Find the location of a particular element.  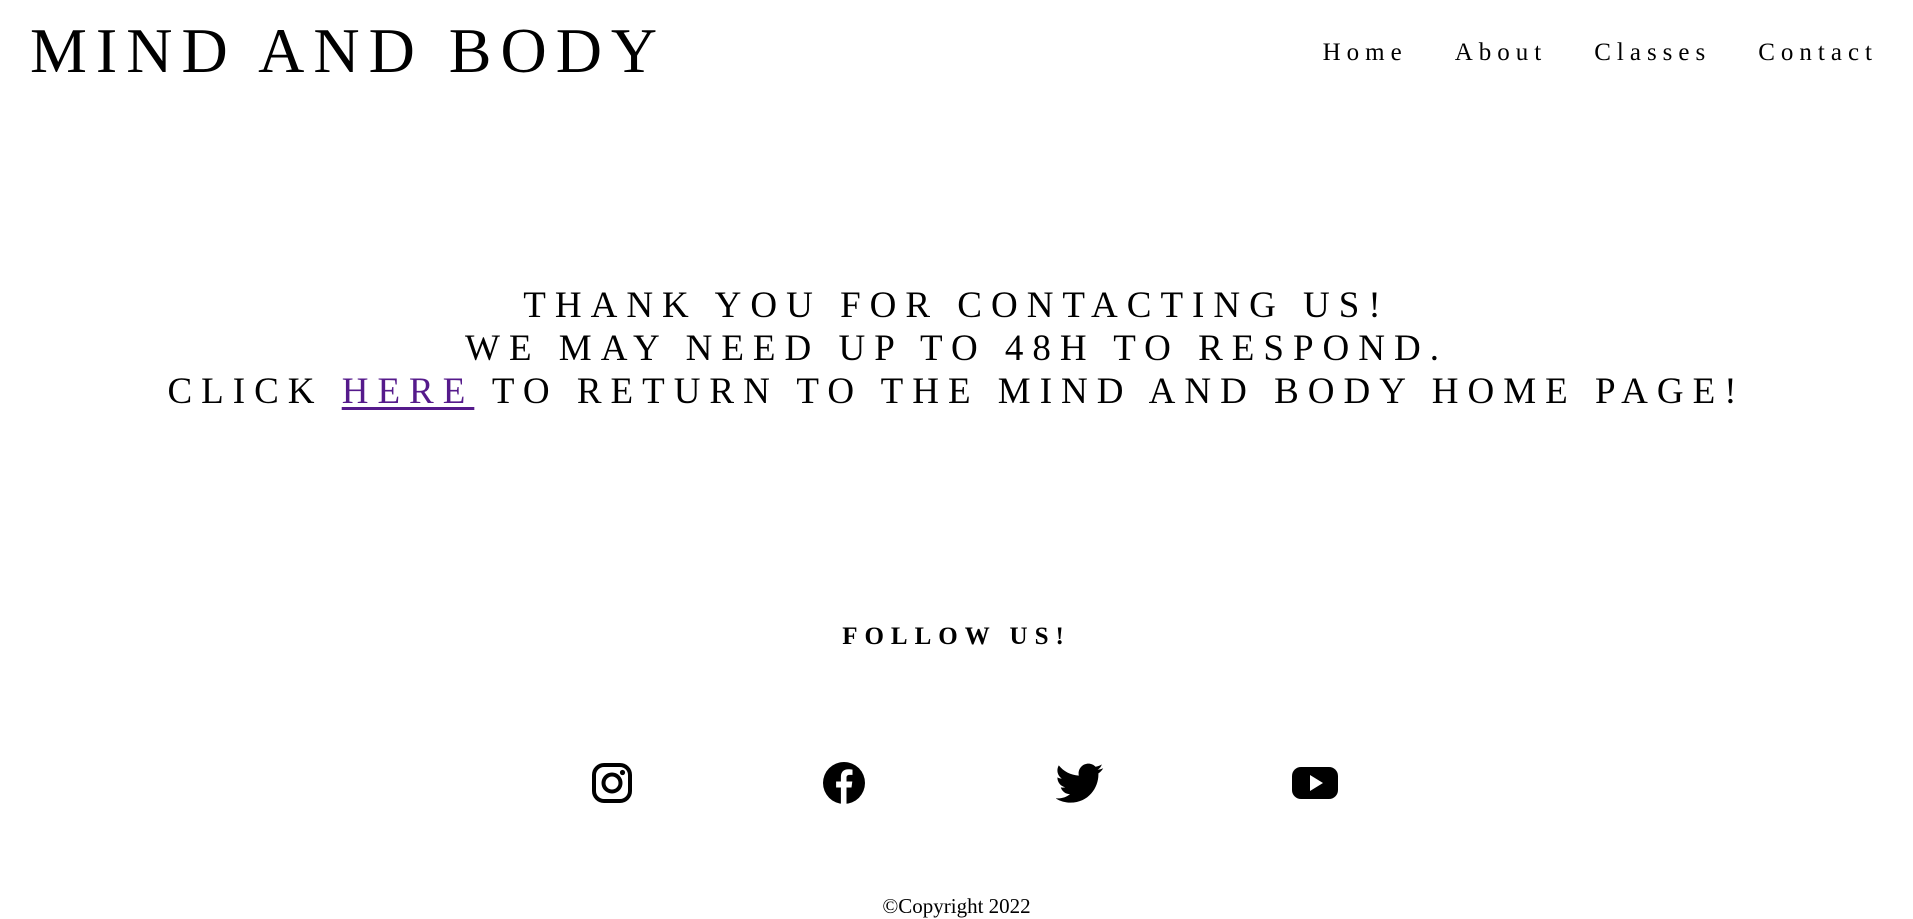

follow-us-heading: FOLLOW US! is located at coordinates (956, 636).